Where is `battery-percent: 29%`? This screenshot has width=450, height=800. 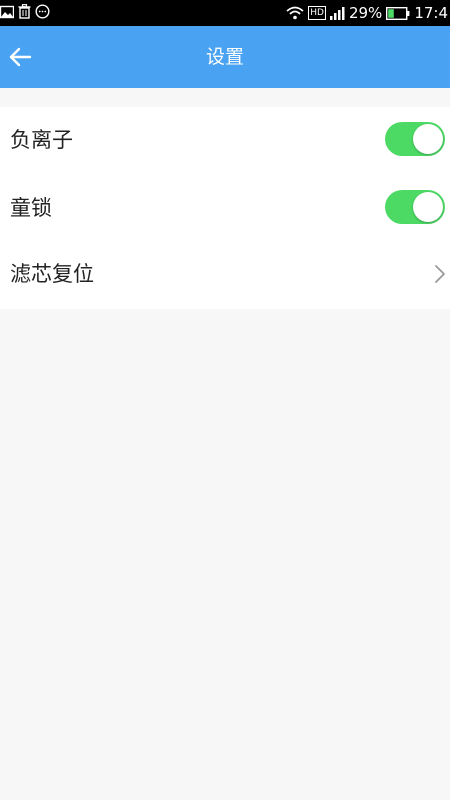 battery-percent: 29% is located at coordinates (365, 13).